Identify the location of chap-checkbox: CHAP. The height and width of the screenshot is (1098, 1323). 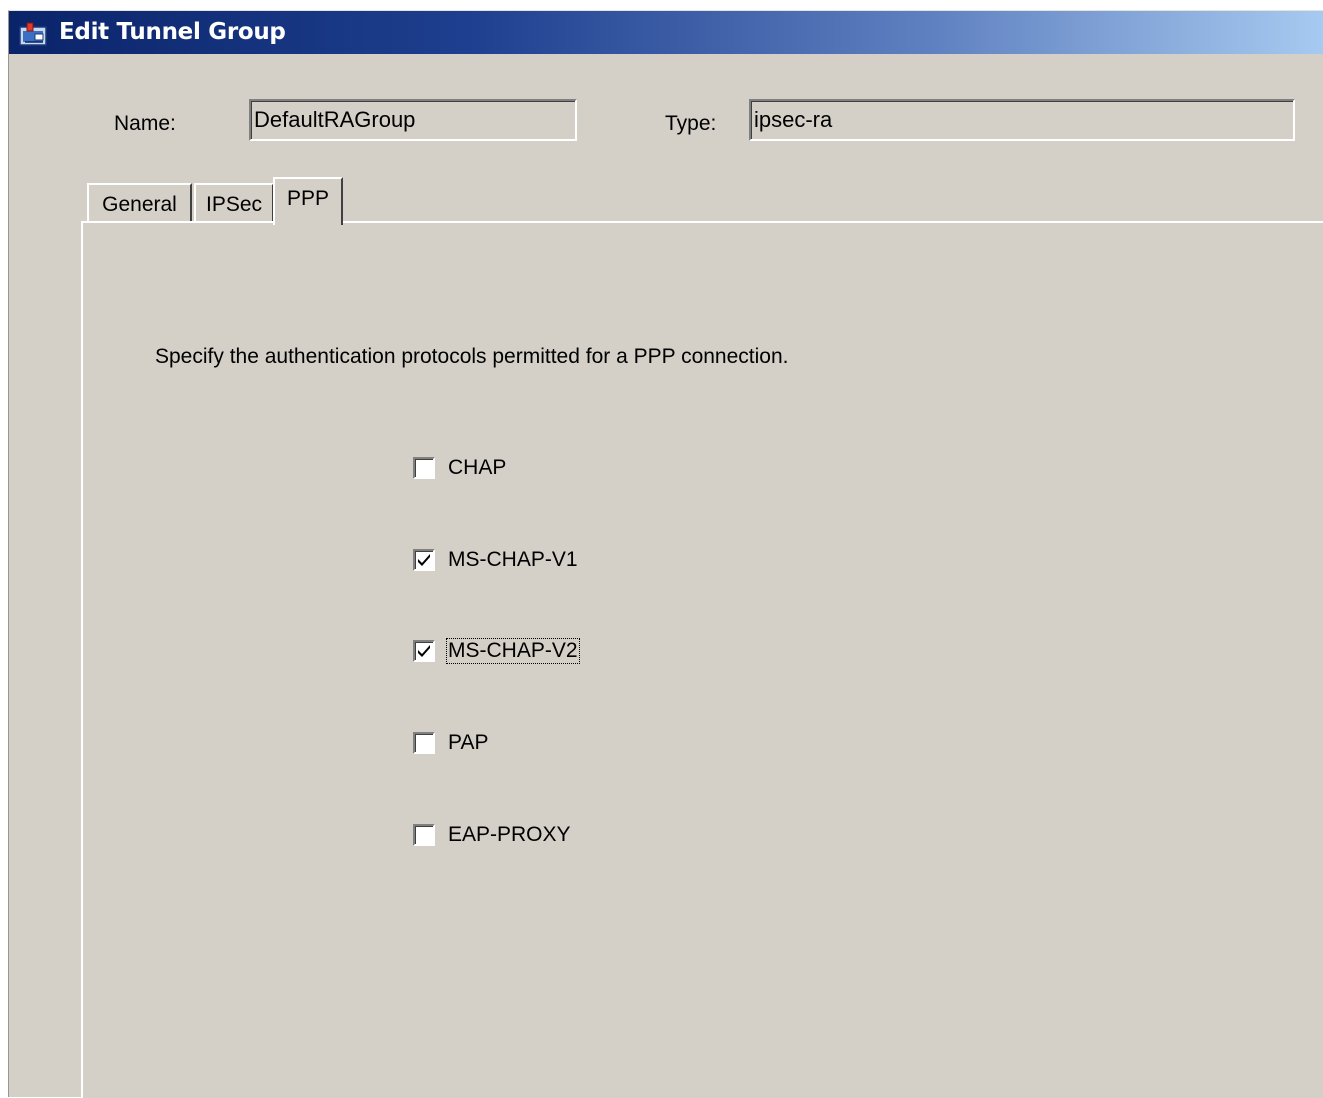
(460, 468).